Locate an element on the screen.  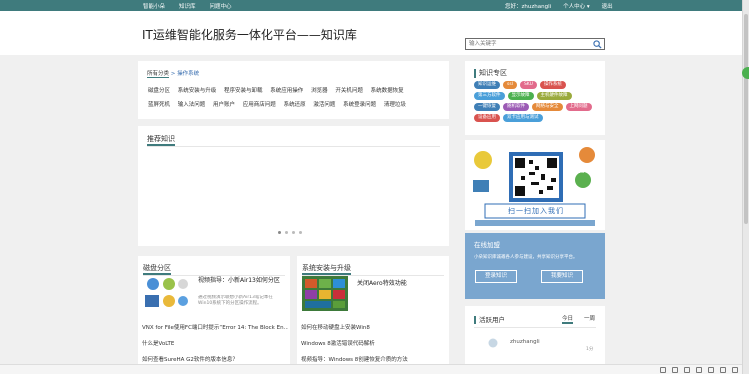
knowledge-tag: 主机硬件故障 is located at coordinates (554, 96).